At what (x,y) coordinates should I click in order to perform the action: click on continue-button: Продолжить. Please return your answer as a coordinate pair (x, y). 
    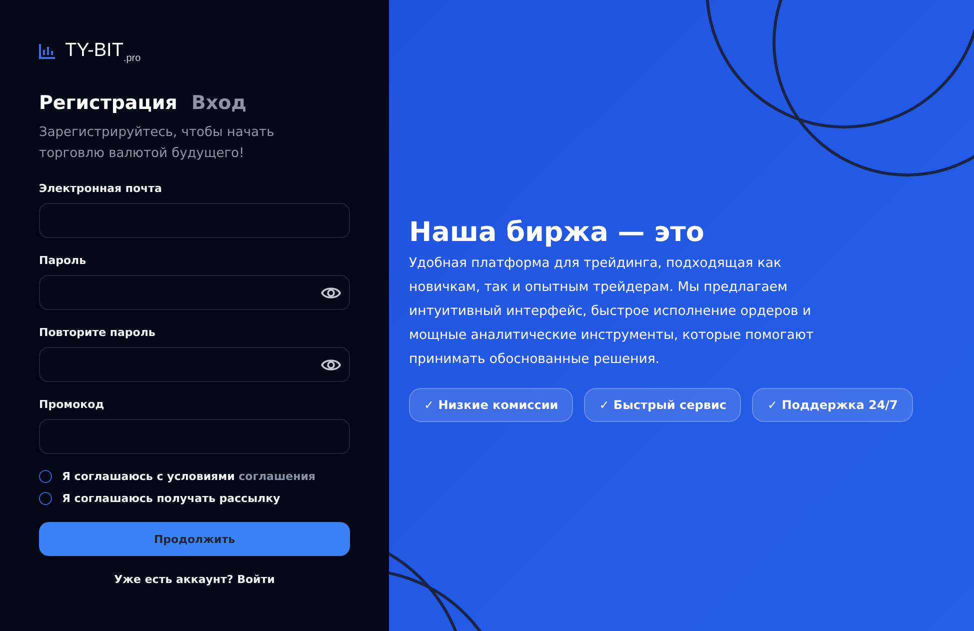
    Looking at the image, I should click on (194, 539).